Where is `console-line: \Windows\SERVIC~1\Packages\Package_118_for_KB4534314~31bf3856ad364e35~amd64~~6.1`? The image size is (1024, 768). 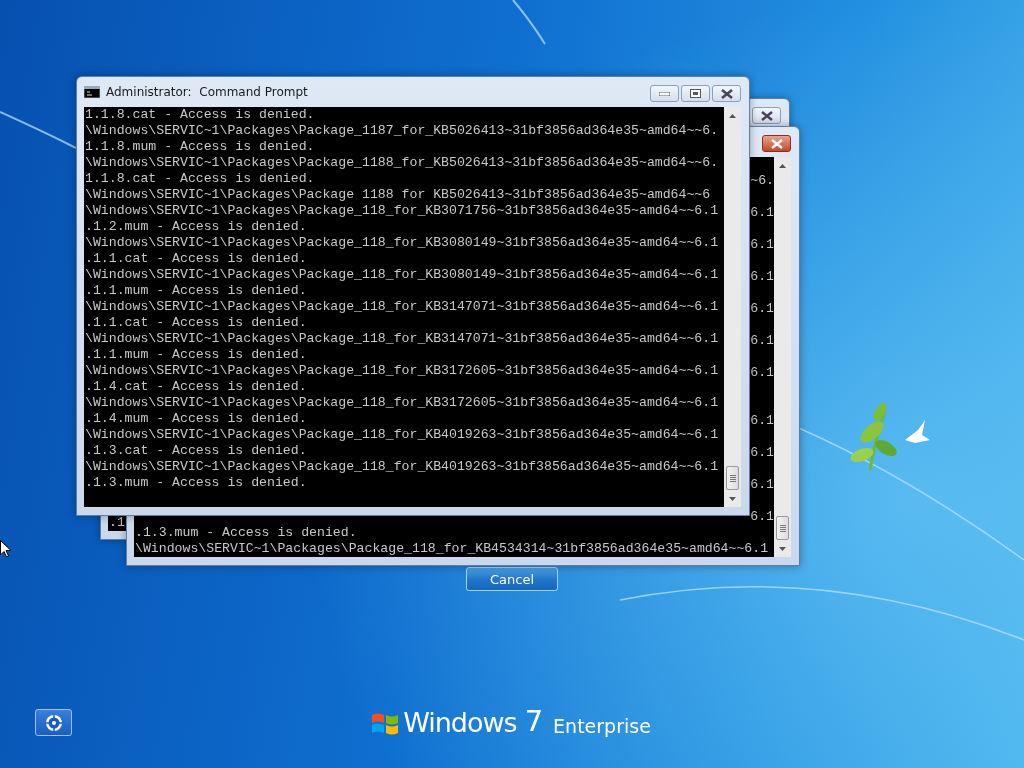
console-line: \Windows\SERVIC~1\Packages\Package_118_for_KB4534314~31bf3856ad364e35~amd64~~6.1 is located at coordinates (452, 548).